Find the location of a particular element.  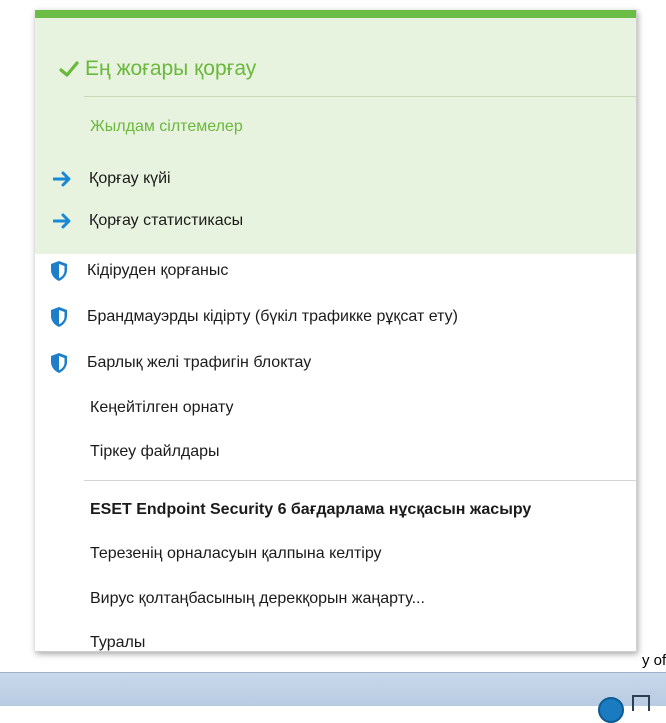

menu-item-about: Туралы is located at coordinates (117, 643).